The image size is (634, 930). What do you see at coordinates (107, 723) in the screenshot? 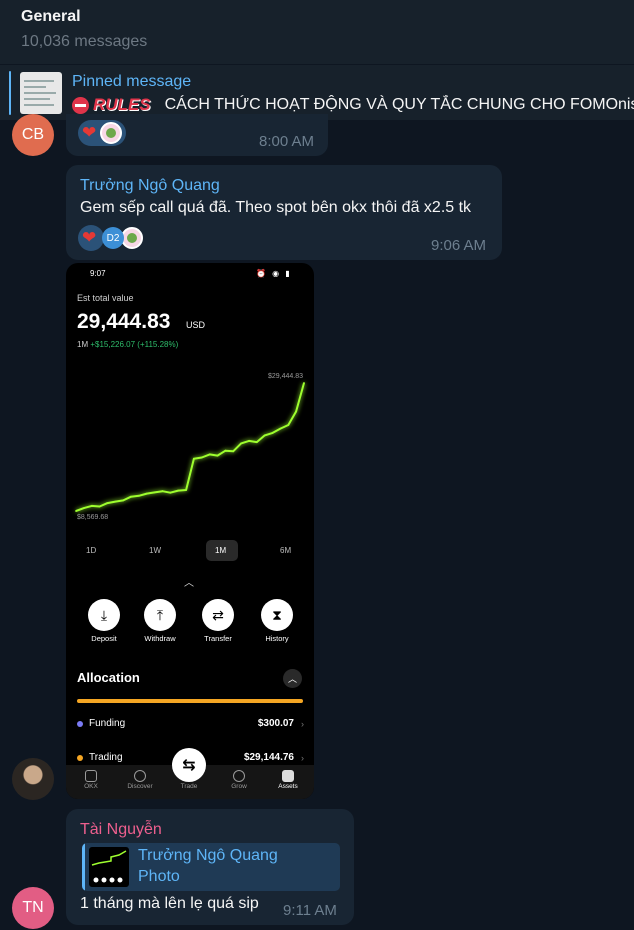
I see `funding-label: Funding` at bounding box center [107, 723].